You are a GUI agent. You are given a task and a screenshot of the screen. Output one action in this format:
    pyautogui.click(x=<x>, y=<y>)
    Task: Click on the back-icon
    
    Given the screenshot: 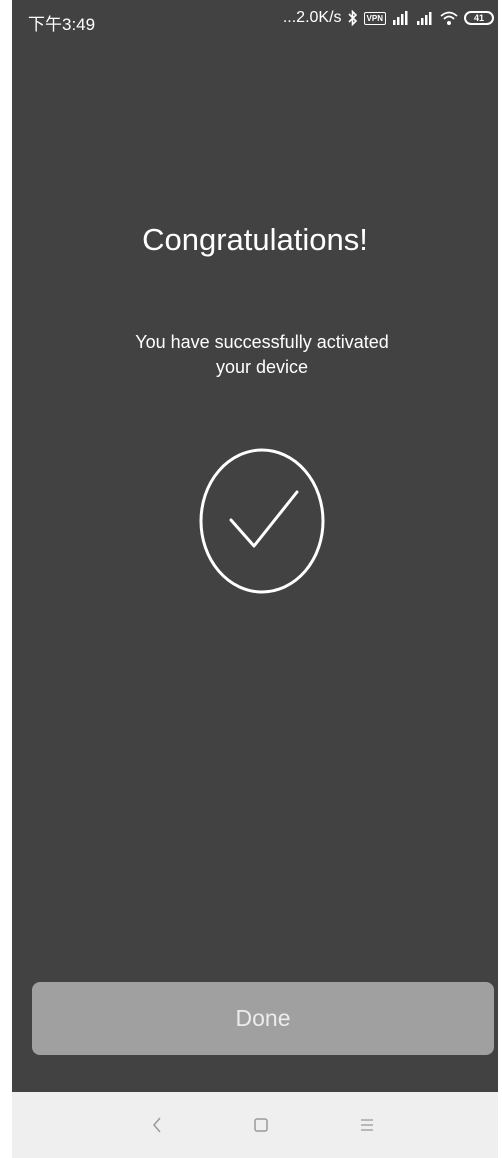 What is the action you would take?
    pyautogui.click(x=157, y=1125)
    